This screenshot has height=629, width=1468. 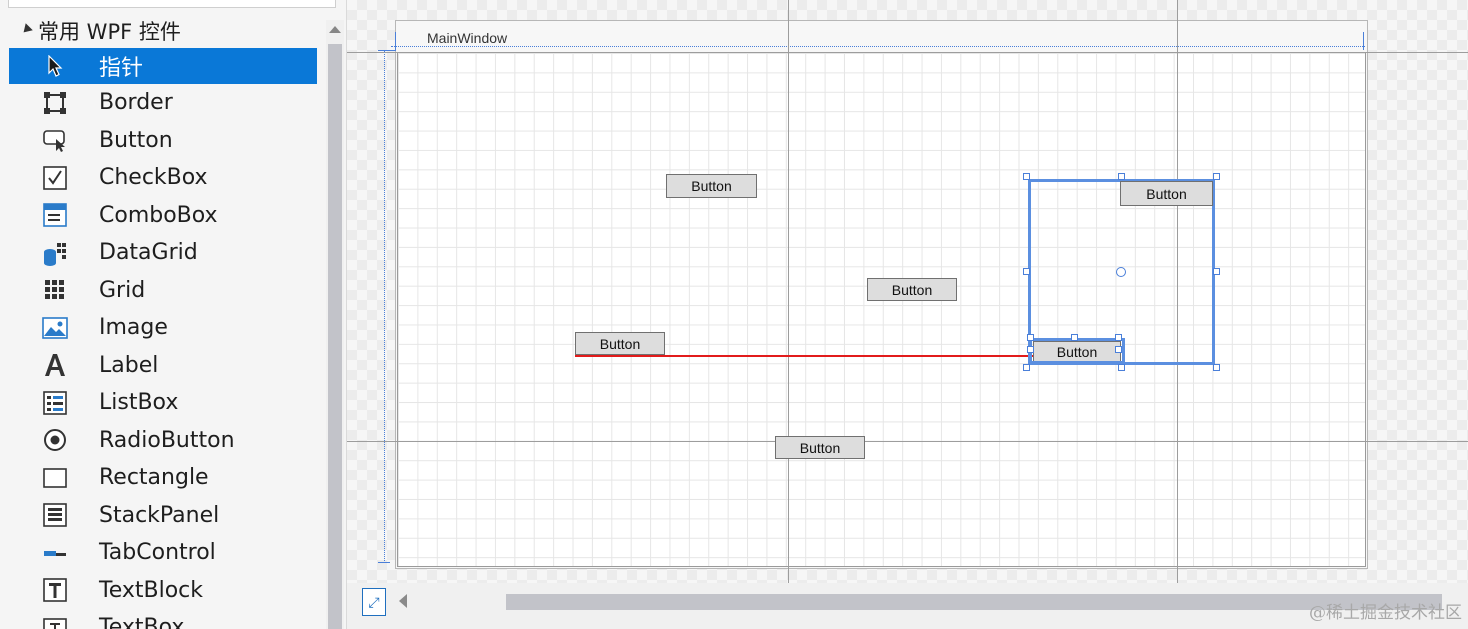 I want to click on toolbox-item-textbox: TextBox, so click(x=163, y=619).